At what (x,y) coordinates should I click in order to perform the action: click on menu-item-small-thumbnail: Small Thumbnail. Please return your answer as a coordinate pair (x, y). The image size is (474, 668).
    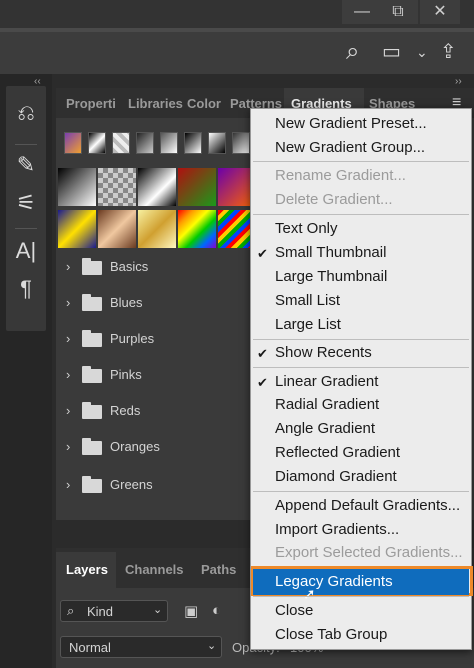
    Looking at the image, I should click on (330, 252).